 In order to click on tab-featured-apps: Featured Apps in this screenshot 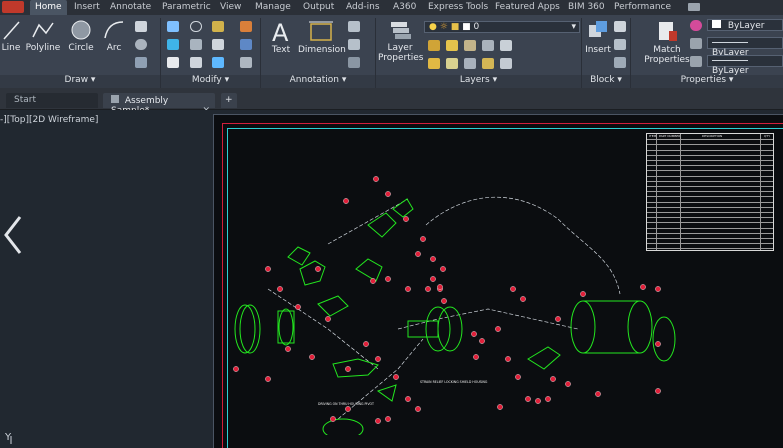, I will do `click(527, 7)`.